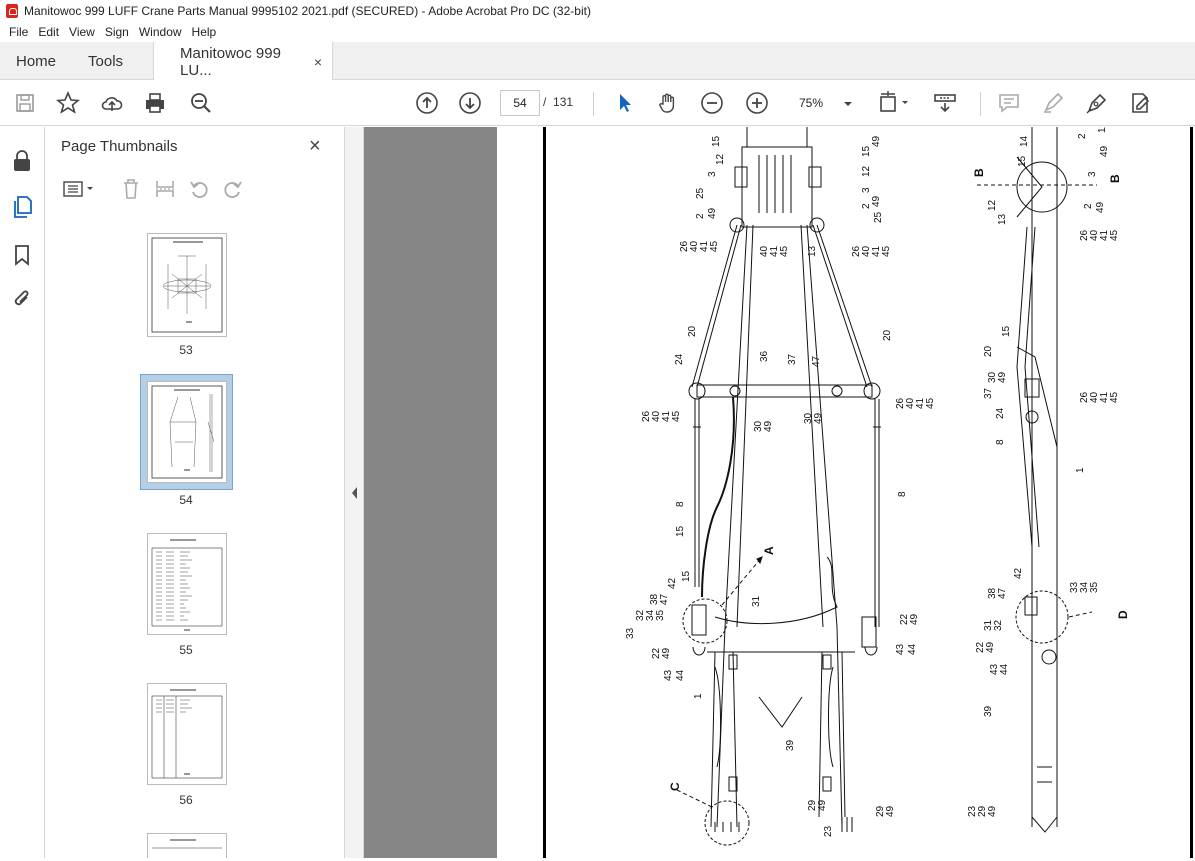 This screenshot has height=861, width=1195. I want to click on panel-toolbar, so click(197, 189).